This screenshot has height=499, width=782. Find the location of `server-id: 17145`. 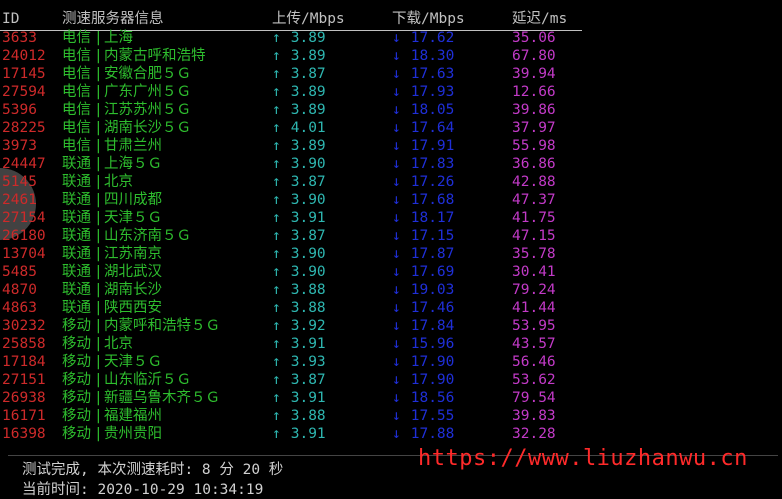

server-id: 17145 is located at coordinates (24, 74).